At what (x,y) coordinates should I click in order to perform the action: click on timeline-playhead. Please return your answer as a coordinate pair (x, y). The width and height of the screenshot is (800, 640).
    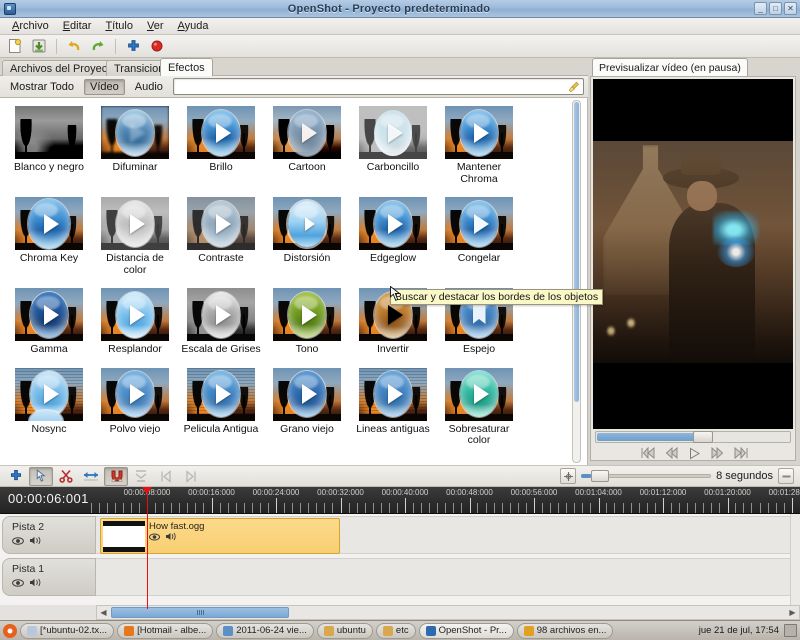
    Looking at the image, I should click on (147, 548).